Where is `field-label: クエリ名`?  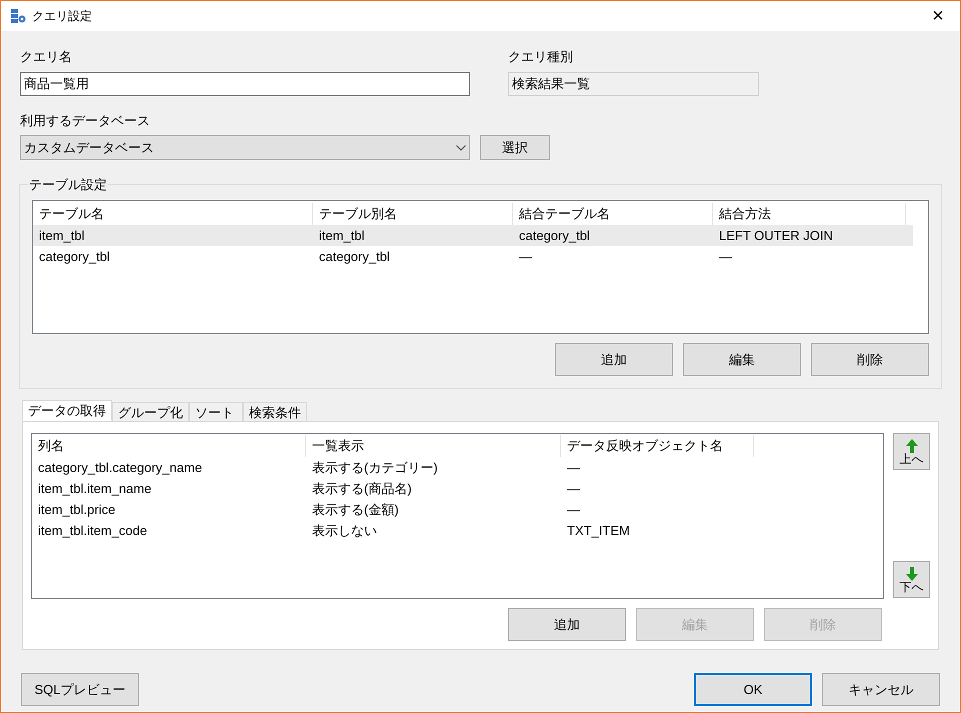 field-label: クエリ名 is located at coordinates (46, 57).